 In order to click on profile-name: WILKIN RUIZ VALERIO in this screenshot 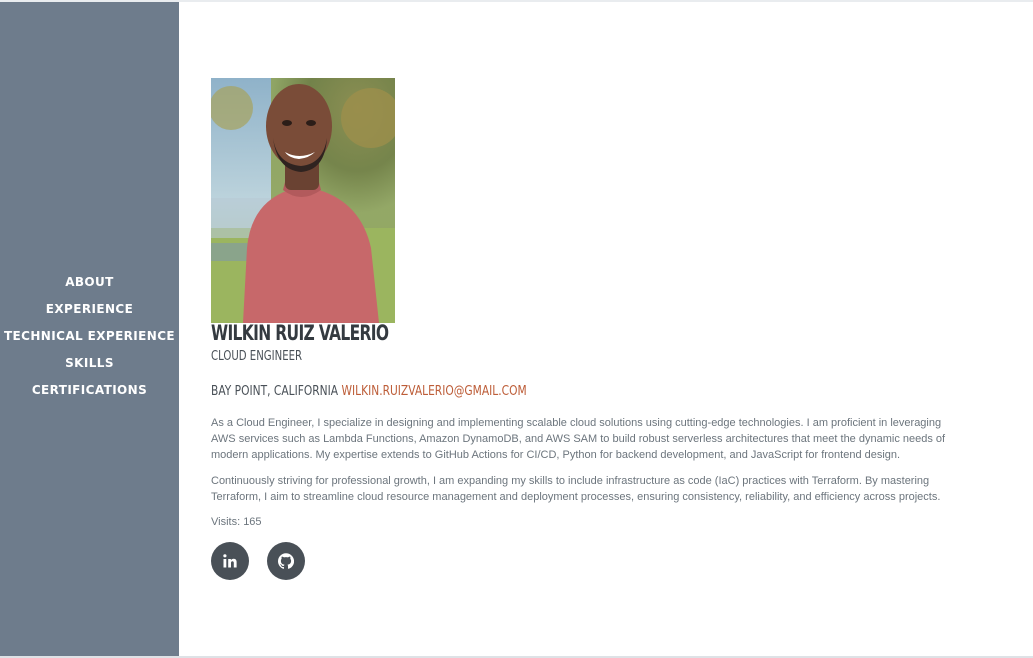, I will do `click(300, 333)`.